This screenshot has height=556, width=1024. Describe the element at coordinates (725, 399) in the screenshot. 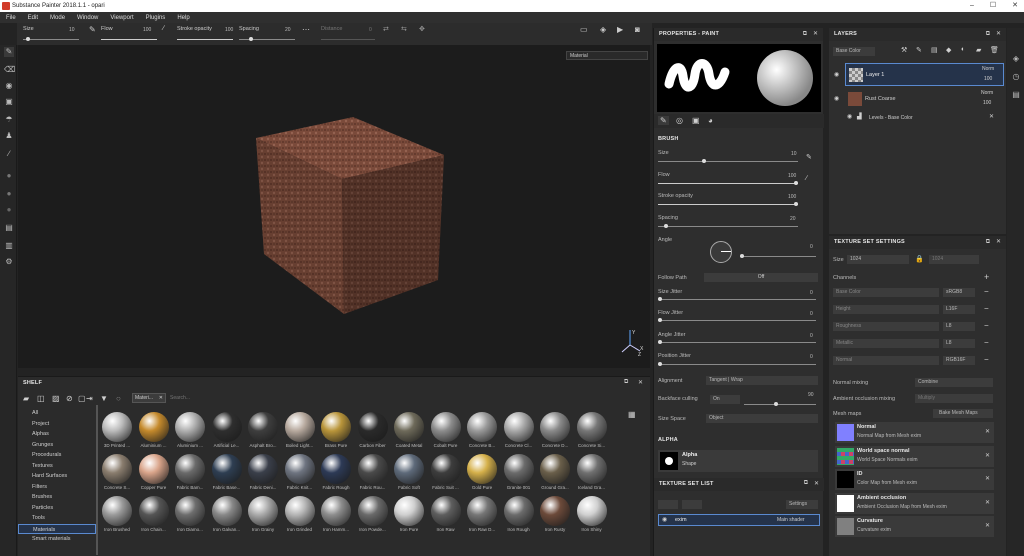

I see `backface-culling-toggle: On` at that location.